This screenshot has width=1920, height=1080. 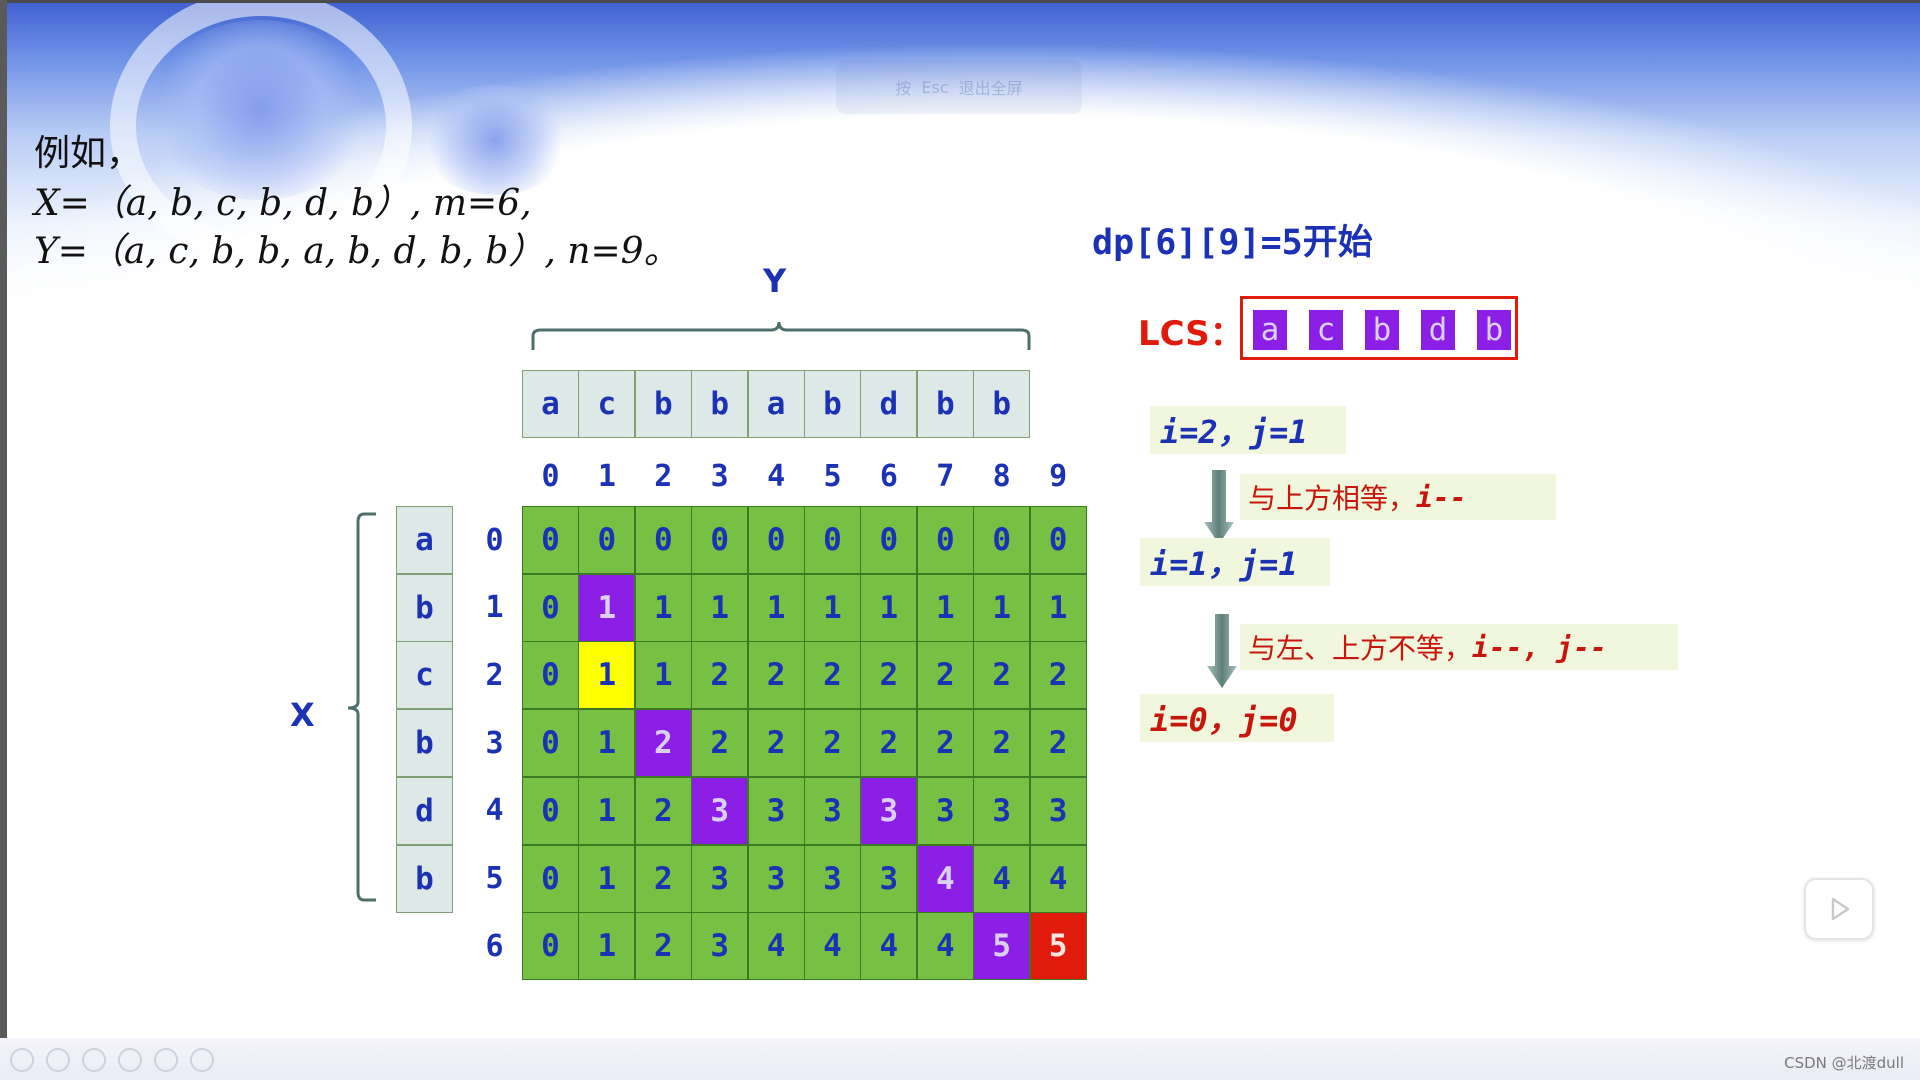 I want to click on column-index: 4, so click(x=776, y=476).